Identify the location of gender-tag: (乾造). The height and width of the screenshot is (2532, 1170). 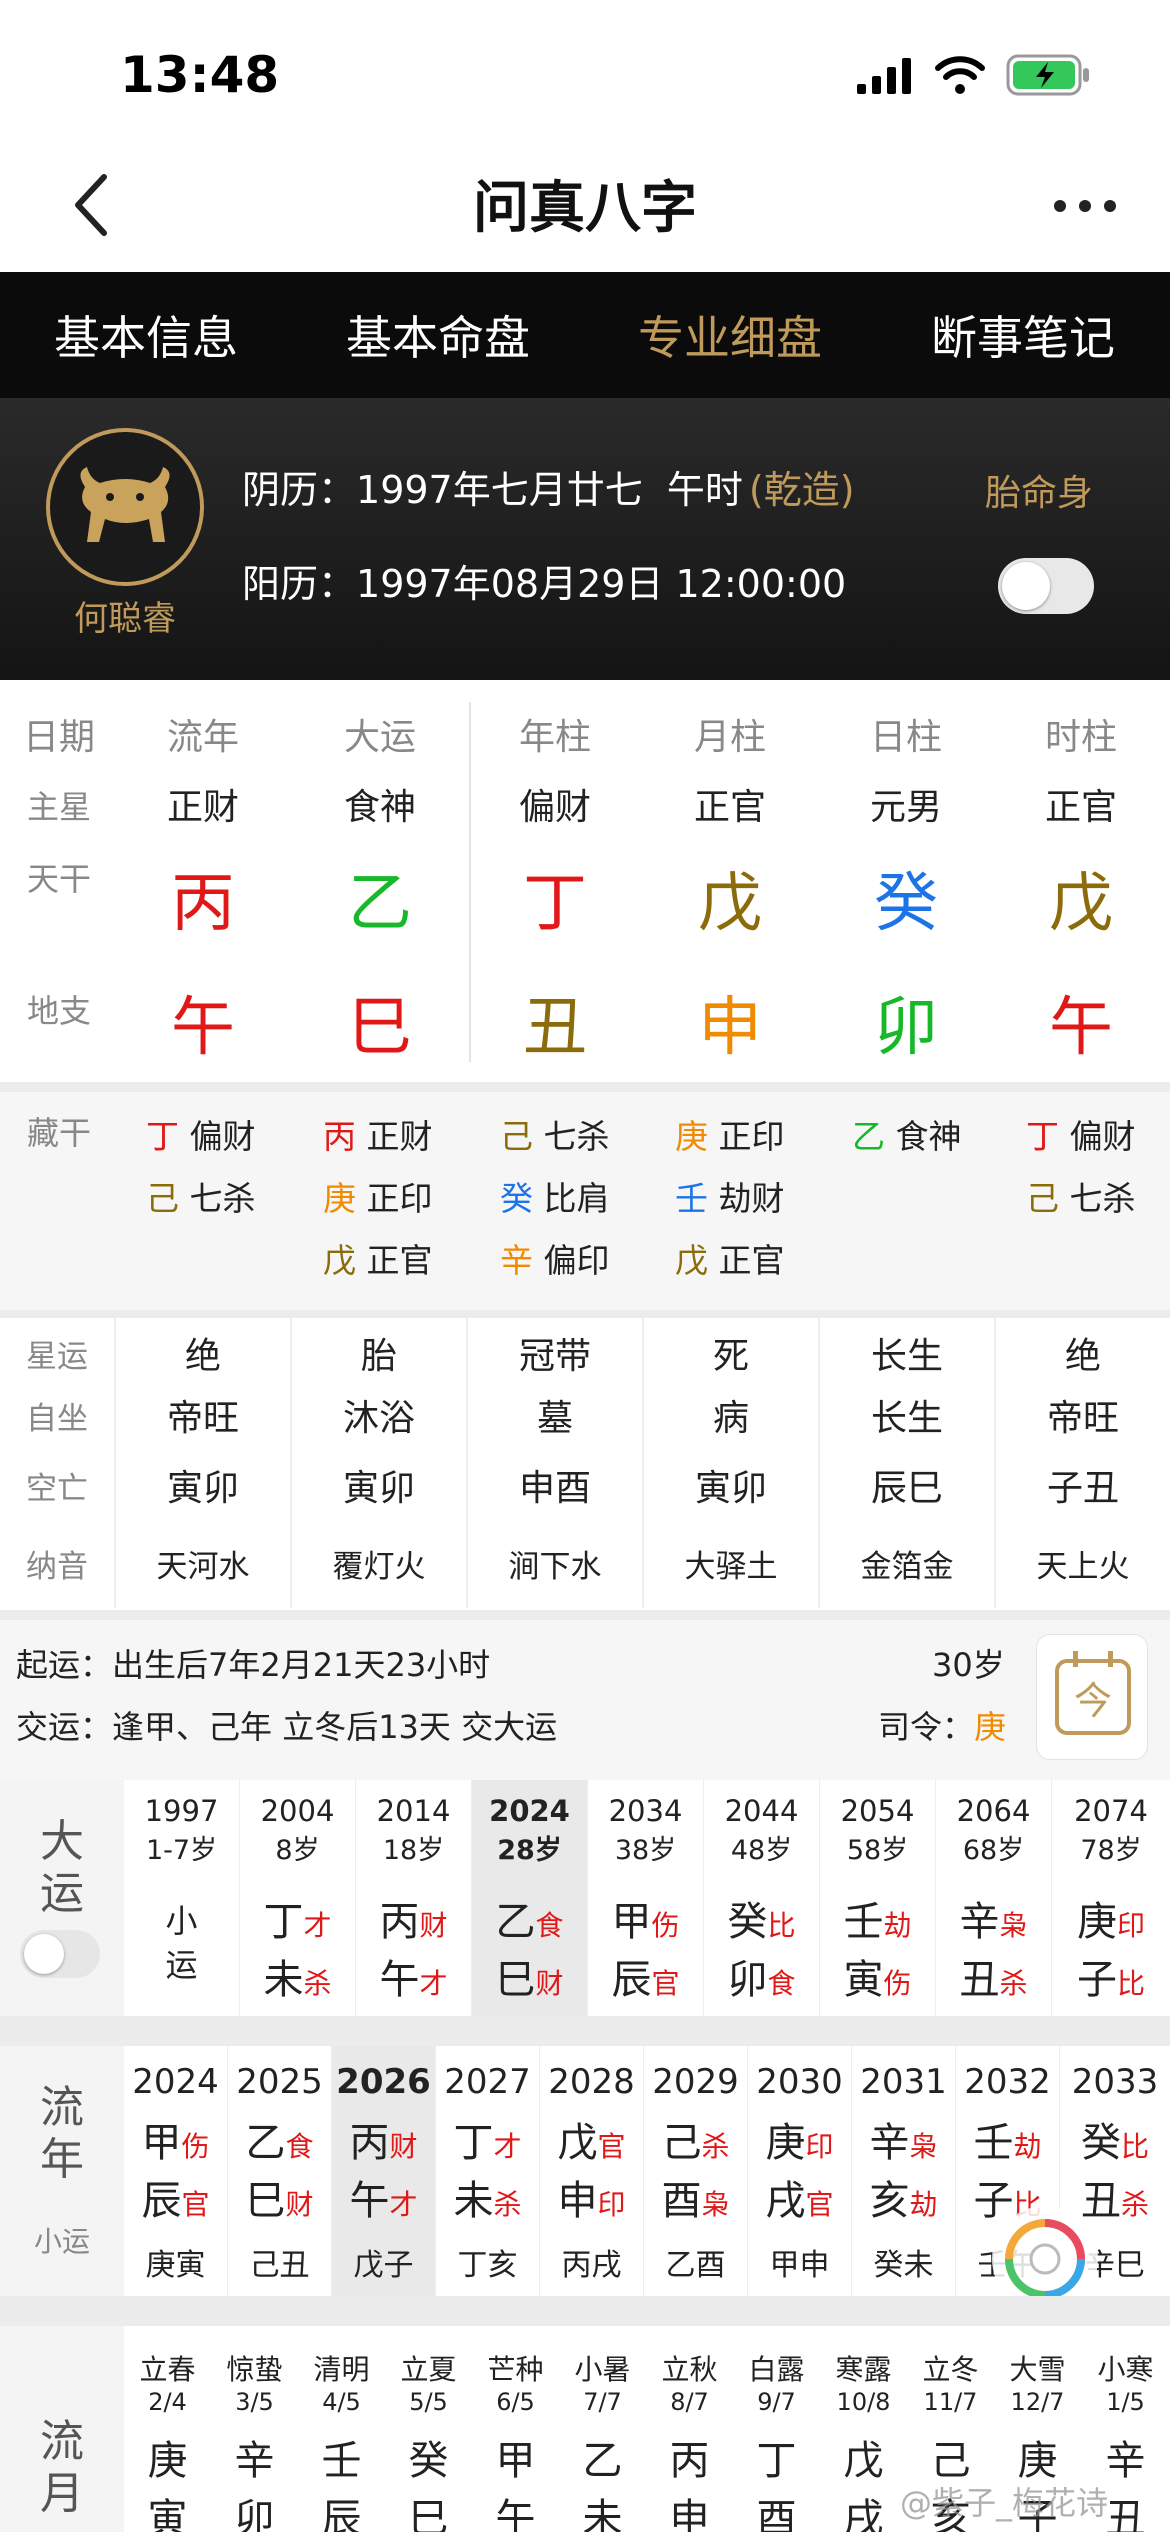
(801, 489).